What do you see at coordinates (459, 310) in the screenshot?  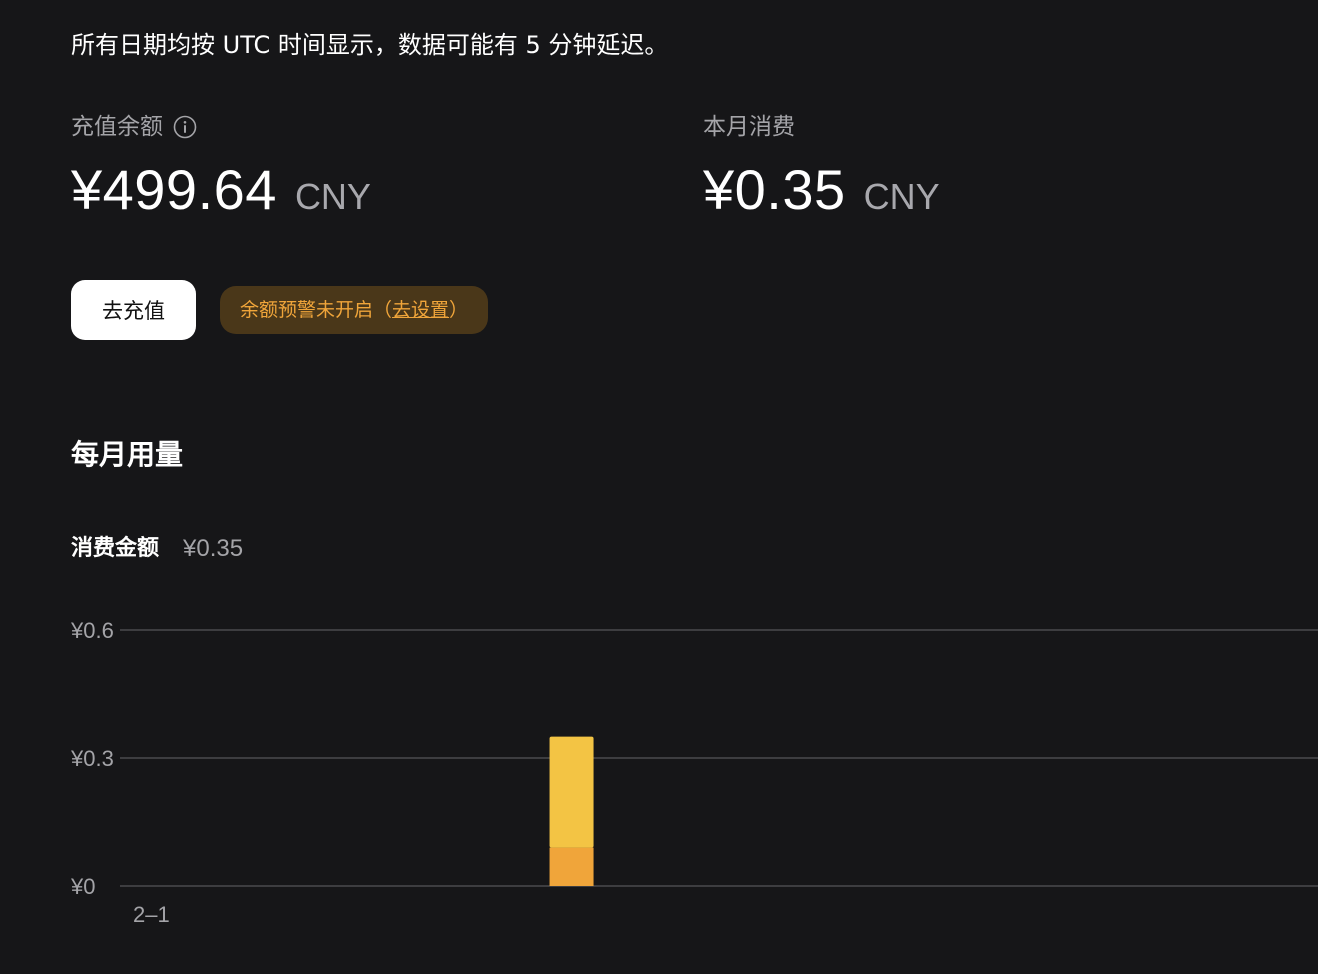 I see `alert-suffix: ）` at bounding box center [459, 310].